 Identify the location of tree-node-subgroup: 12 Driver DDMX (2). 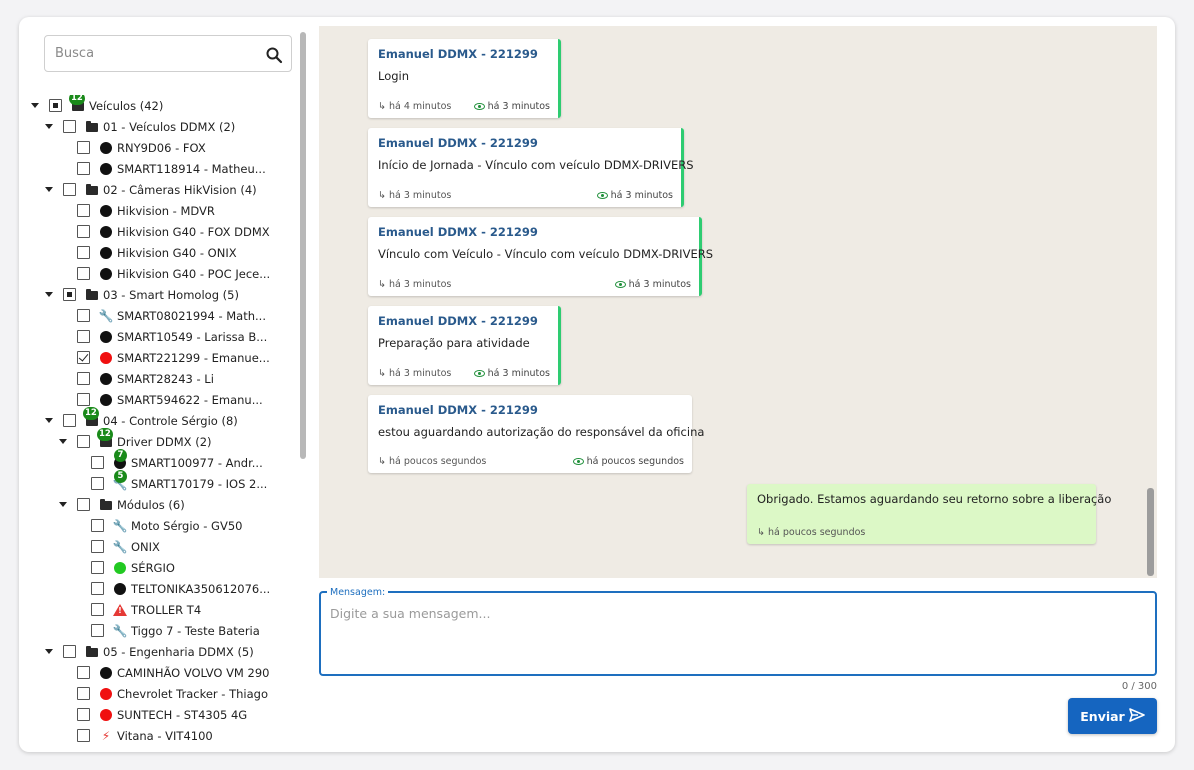
(135, 439).